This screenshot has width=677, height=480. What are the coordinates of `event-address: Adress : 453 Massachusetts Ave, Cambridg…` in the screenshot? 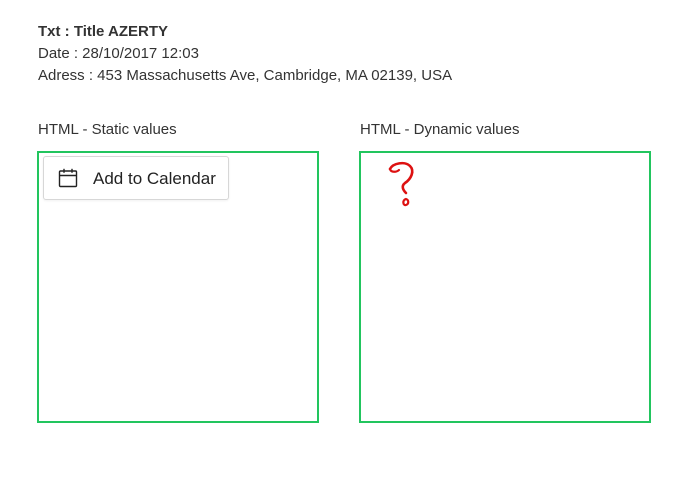 It's located at (245, 75).